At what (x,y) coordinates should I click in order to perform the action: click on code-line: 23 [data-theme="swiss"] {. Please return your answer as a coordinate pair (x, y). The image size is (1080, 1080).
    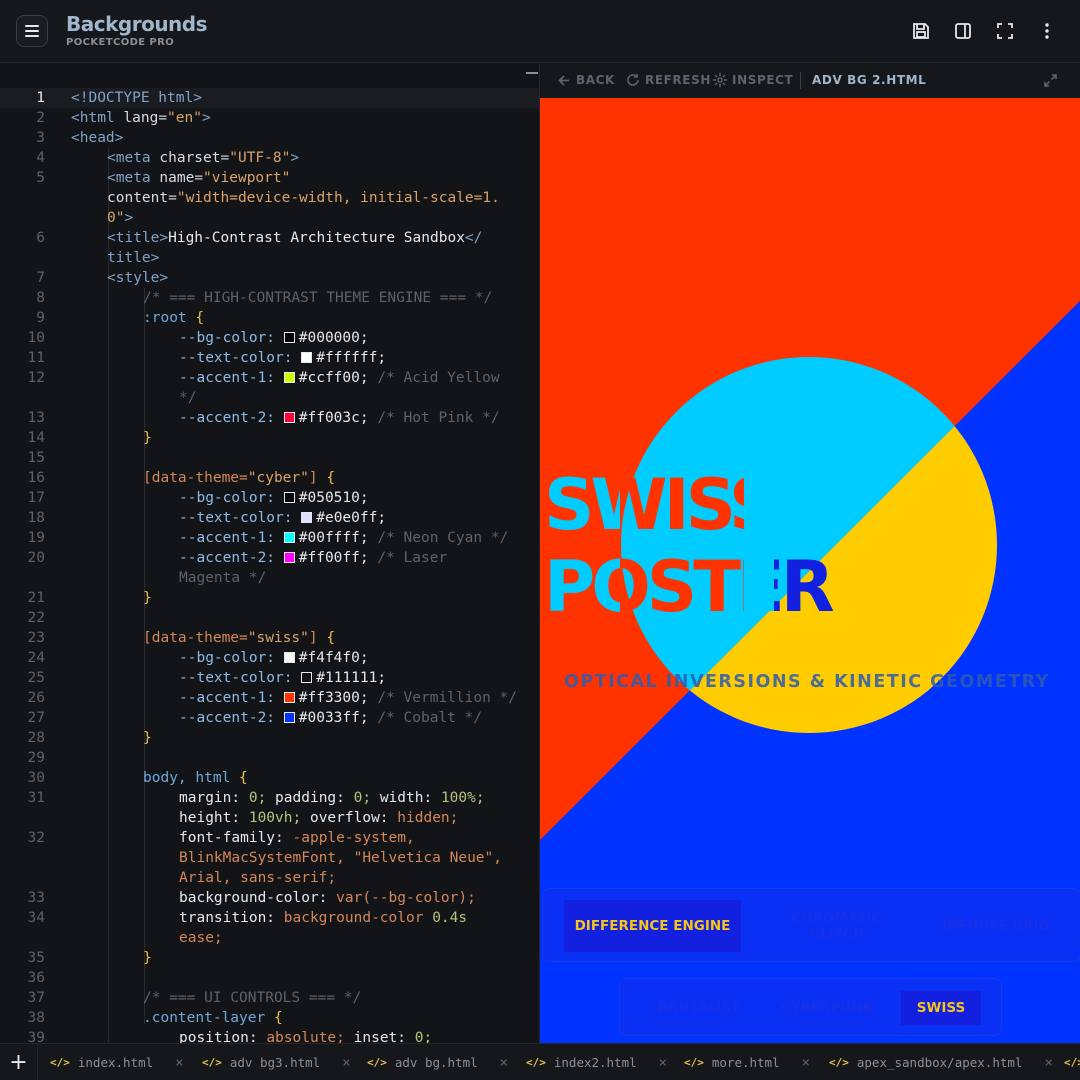
    Looking at the image, I should click on (269, 638).